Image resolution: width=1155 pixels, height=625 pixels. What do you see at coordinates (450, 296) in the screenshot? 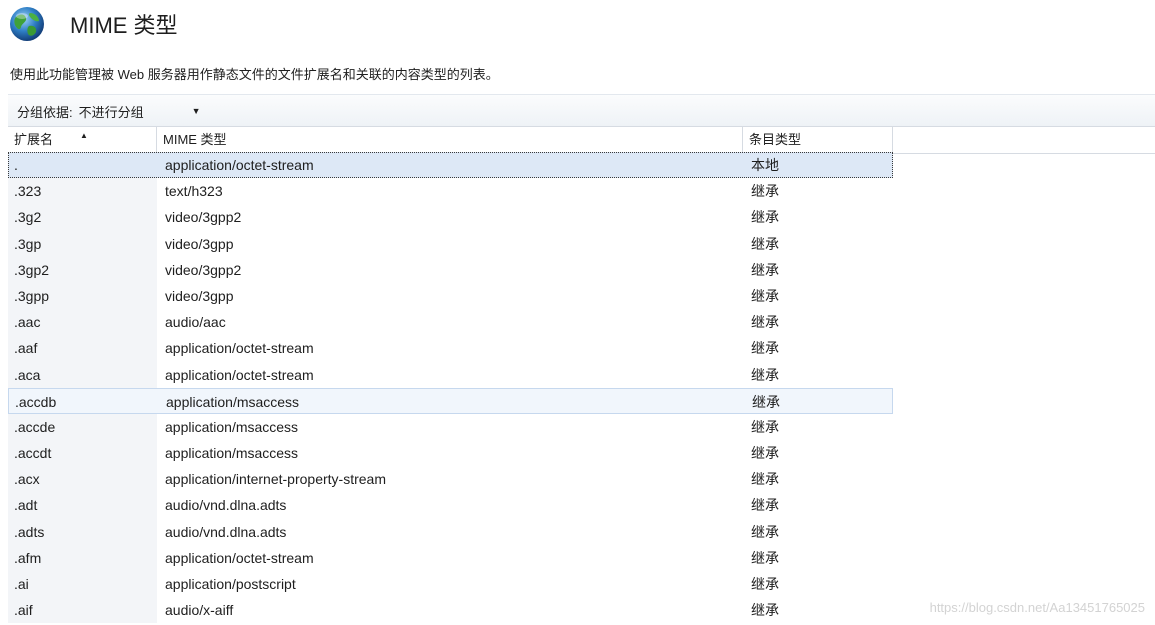
I see `table-row: .3gpp video/3gpp 继承` at bounding box center [450, 296].